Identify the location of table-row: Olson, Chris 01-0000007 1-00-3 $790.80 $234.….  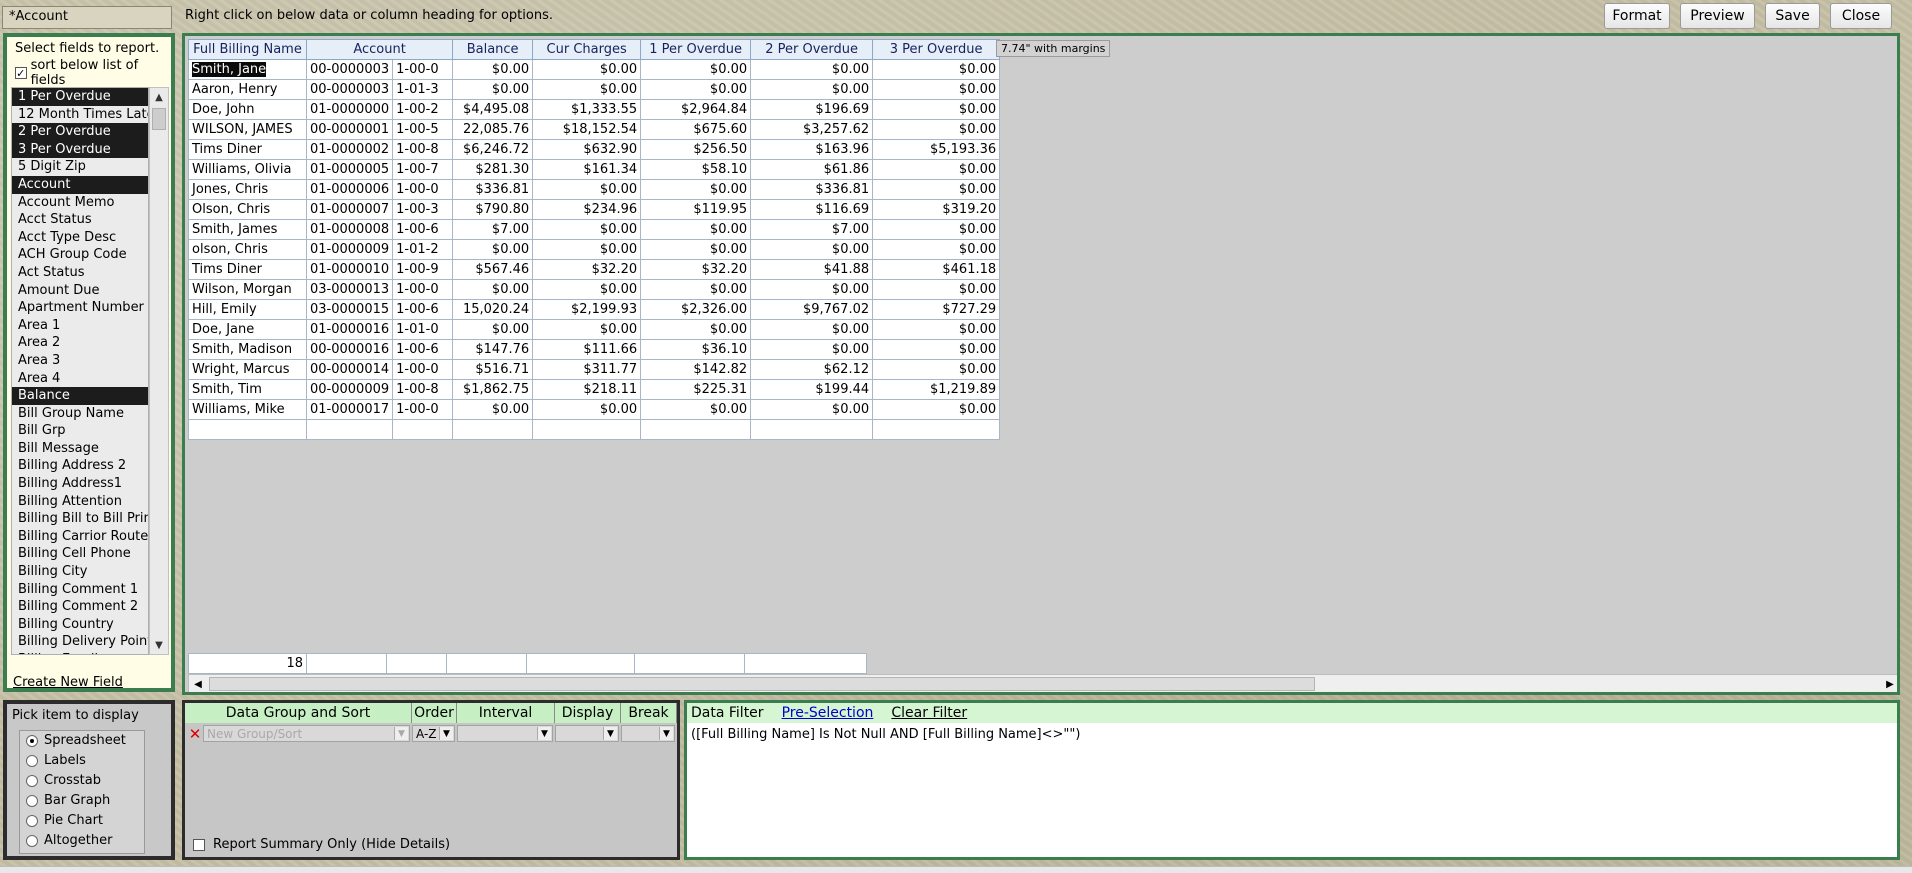
(594, 209).